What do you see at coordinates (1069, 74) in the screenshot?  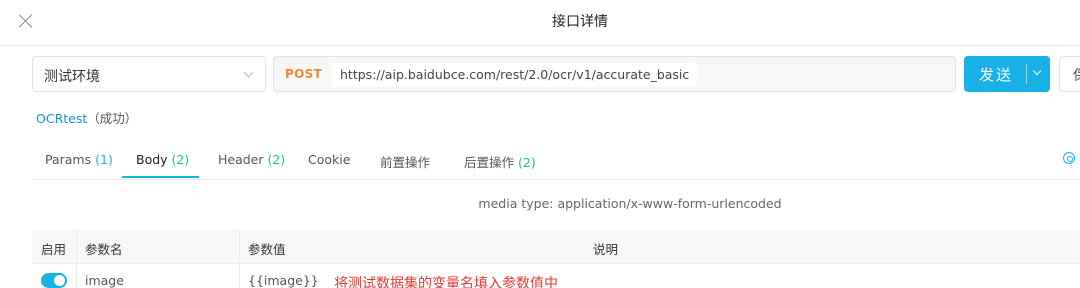 I see `save-button: 保` at bounding box center [1069, 74].